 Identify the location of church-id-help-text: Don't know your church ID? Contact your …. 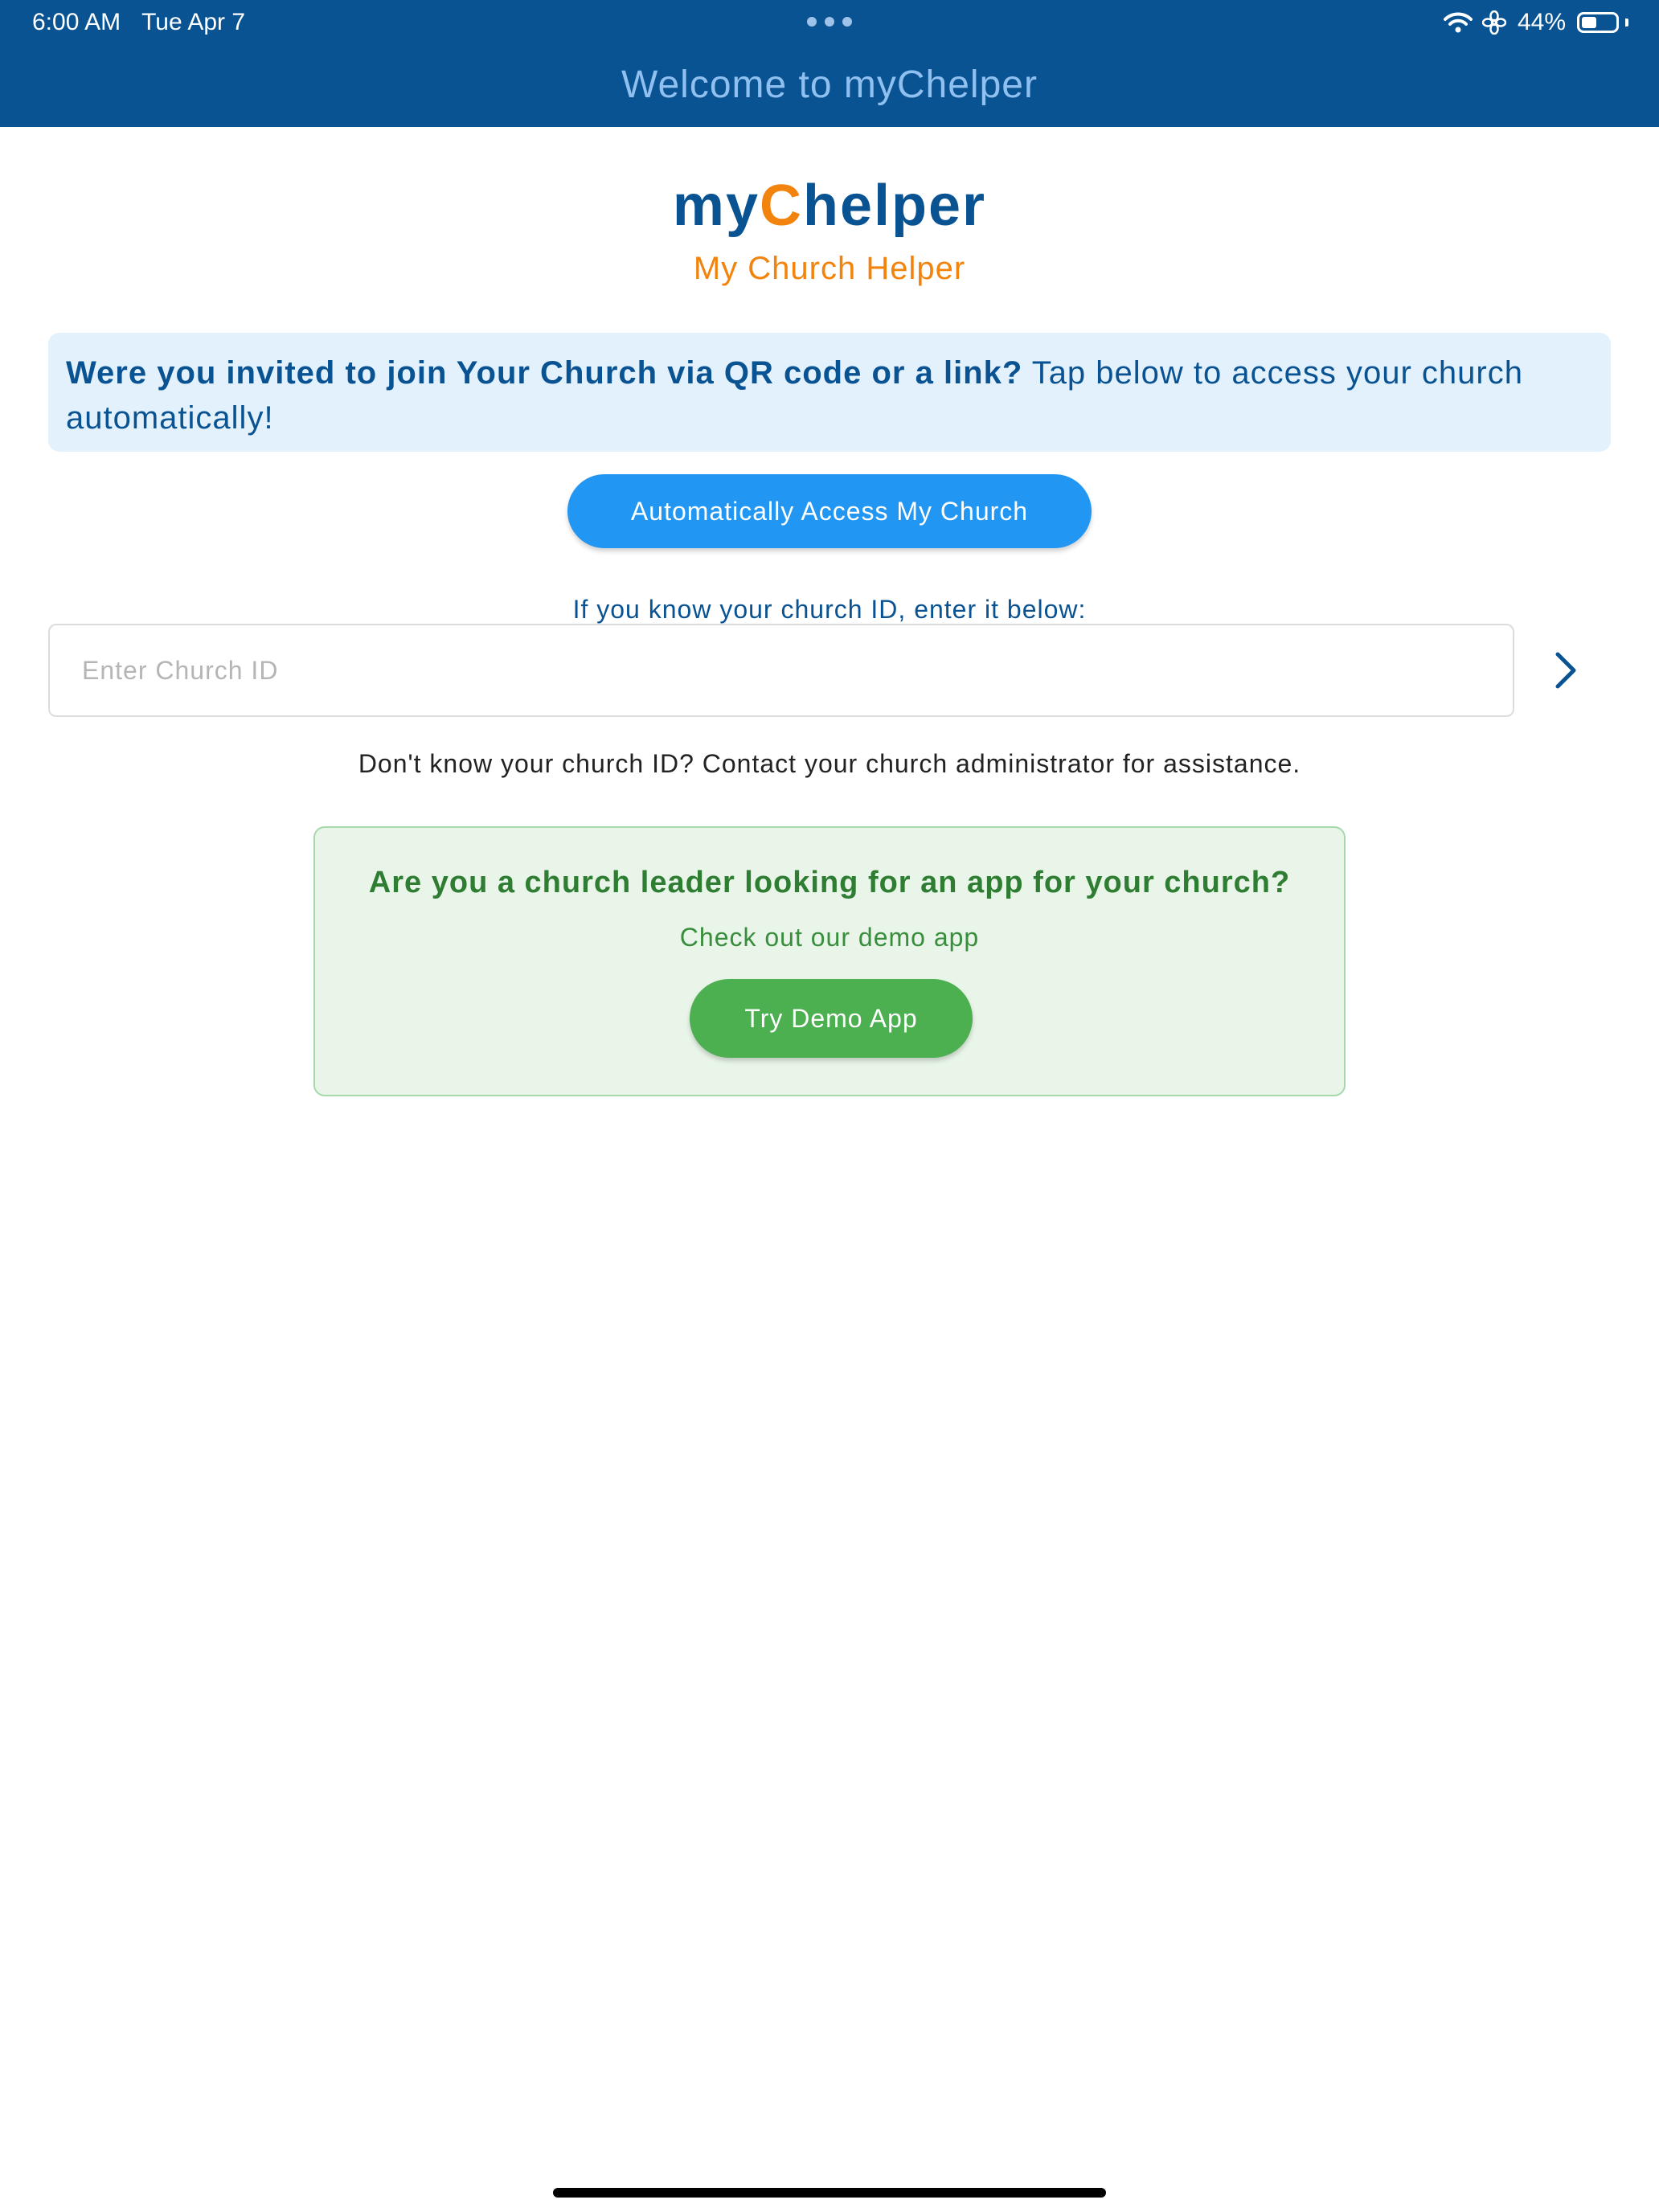
(829, 763).